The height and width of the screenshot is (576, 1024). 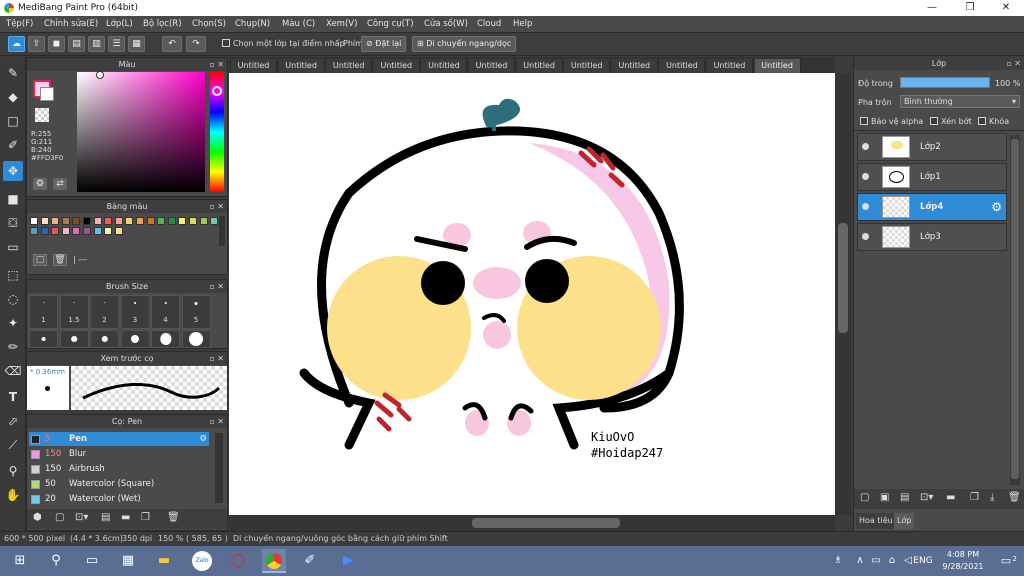 What do you see at coordinates (119, 439) in the screenshot?
I see `brush-item: 5 Pen ⚙` at bounding box center [119, 439].